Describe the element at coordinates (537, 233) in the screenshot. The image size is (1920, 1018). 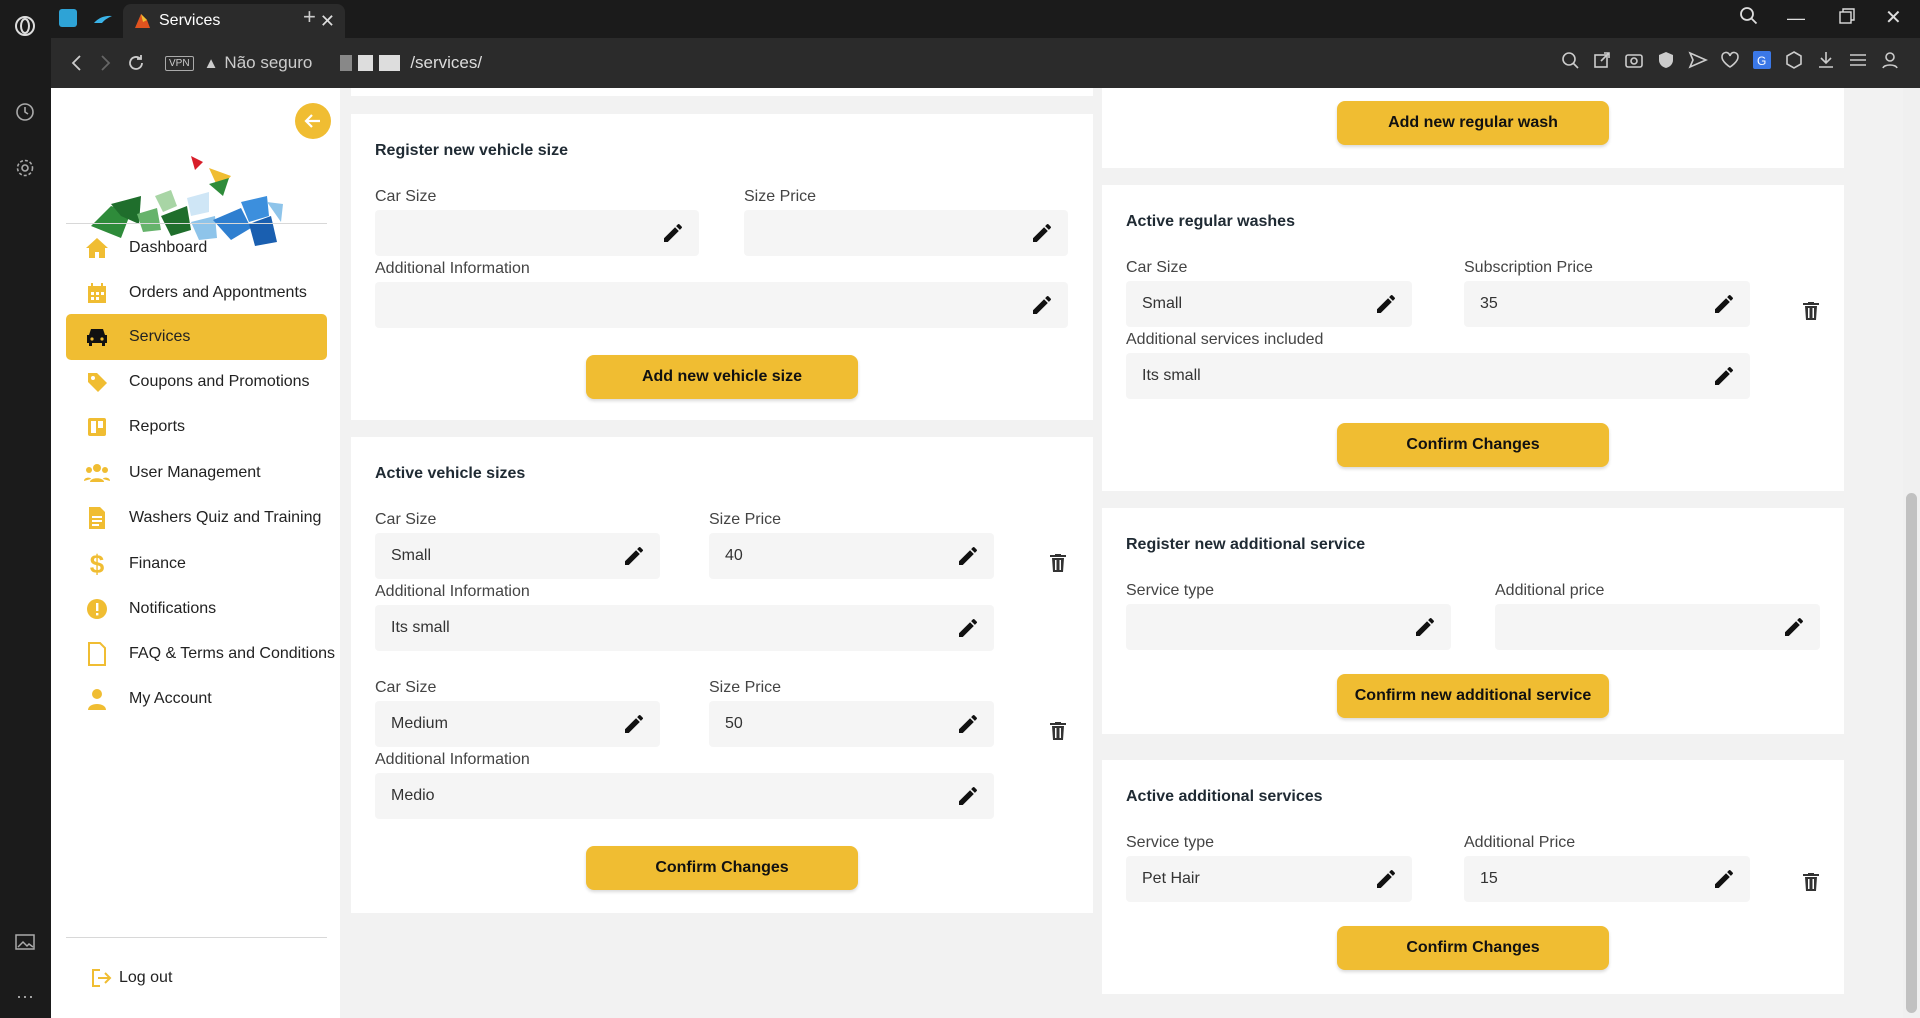
I see `car-size-input` at that location.